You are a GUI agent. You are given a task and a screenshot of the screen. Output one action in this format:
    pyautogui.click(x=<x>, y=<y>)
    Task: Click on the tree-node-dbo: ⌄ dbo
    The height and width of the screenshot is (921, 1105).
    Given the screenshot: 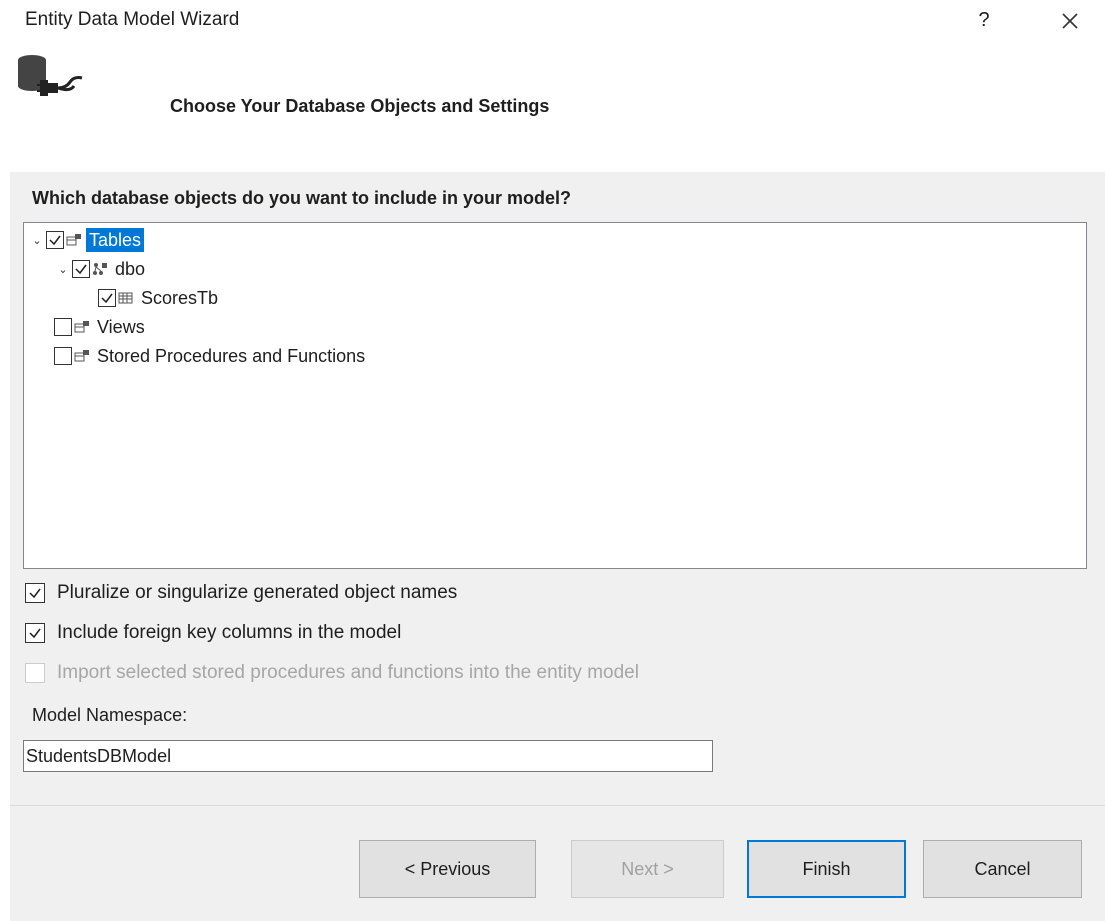 What is the action you would take?
    pyautogui.click(x=101, y=269)
    